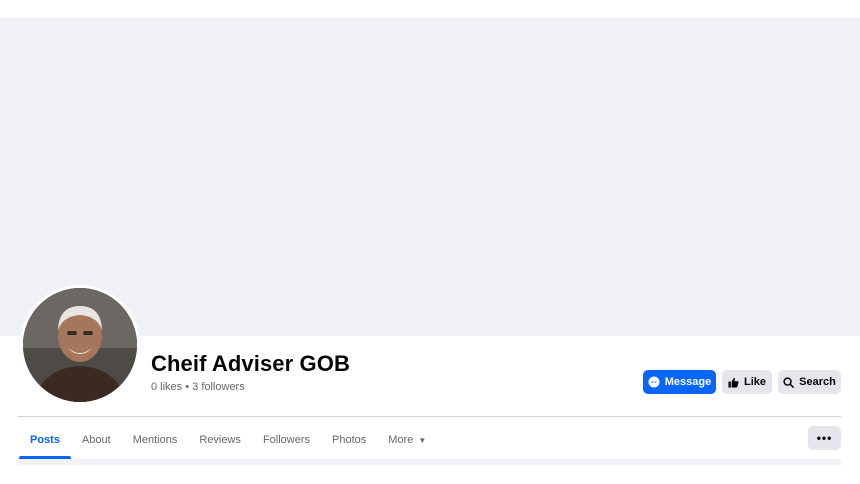 This screenshot has height=484, width=860. What do you see at coordinates (45, 440) in the screenshot?
I see `tab-posts: Posts` at bounding box center [45, 440].